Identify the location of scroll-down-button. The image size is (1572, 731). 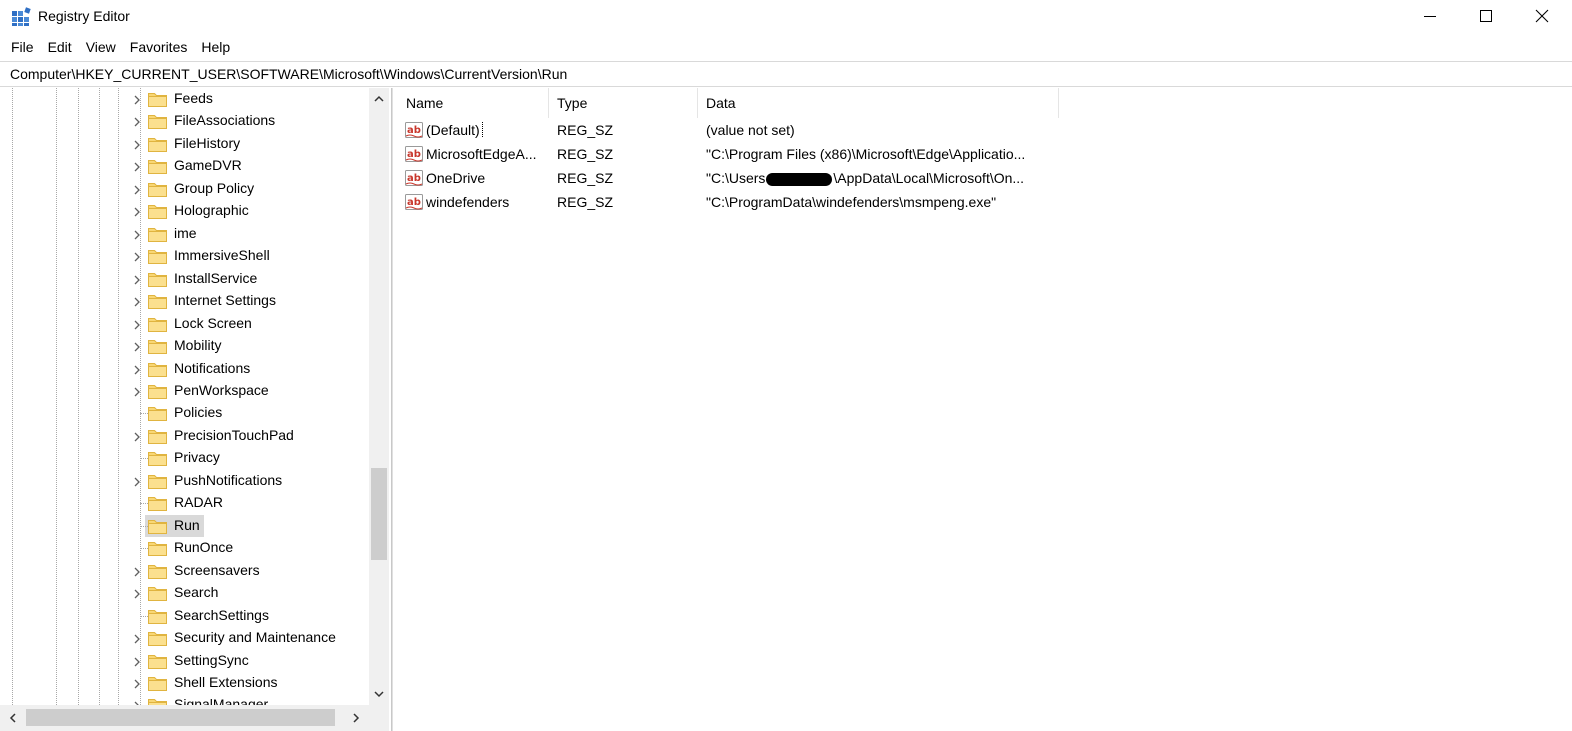
(379, 694).